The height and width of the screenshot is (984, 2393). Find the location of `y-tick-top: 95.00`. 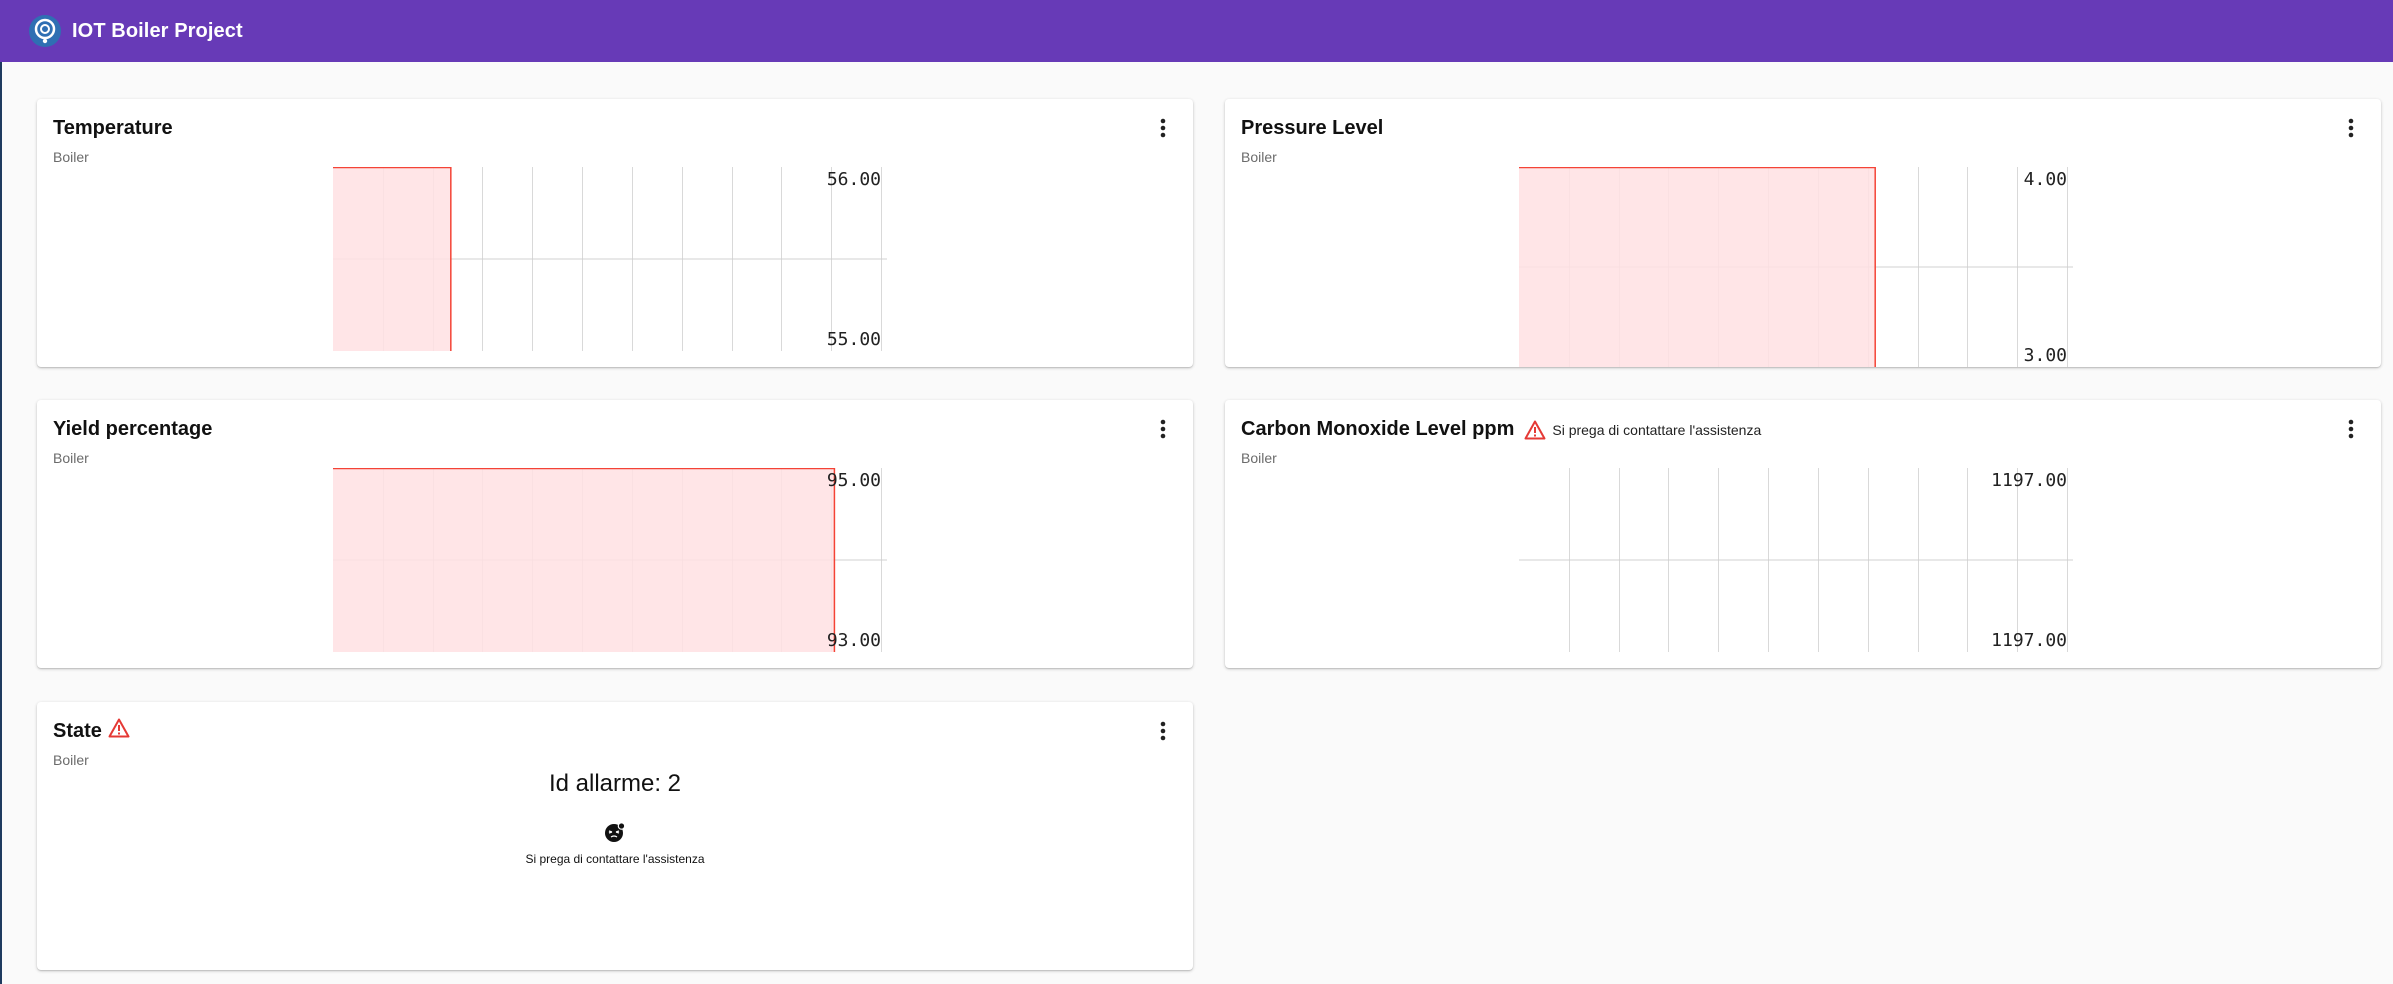

y-tick-top: 95.00 is located at coordinates (854, 480).